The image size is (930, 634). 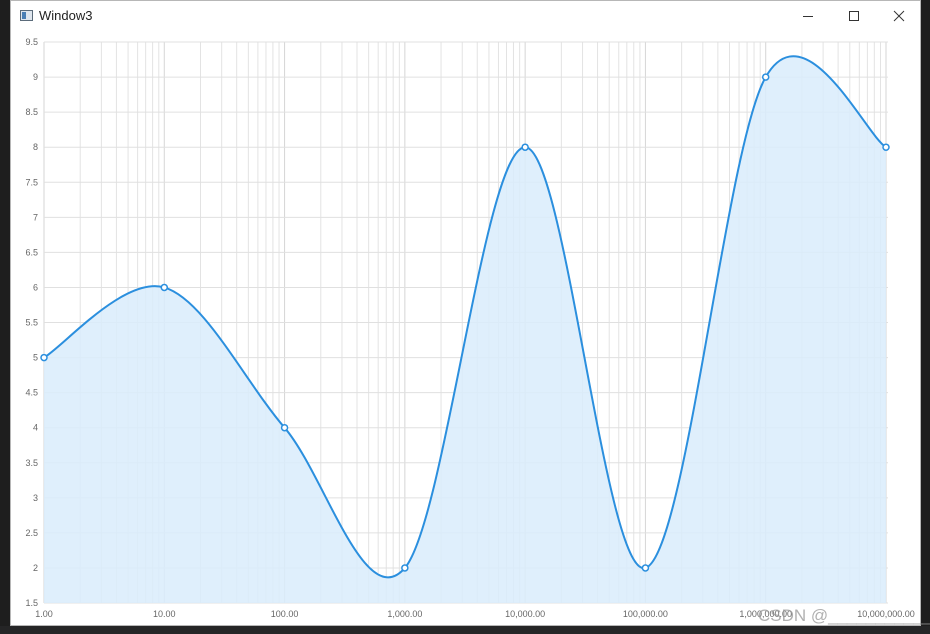 What do you see at coordinates (35, 217) in the screenshot?
I see `y-tick-label: 7` at bounding box center [35, 217].